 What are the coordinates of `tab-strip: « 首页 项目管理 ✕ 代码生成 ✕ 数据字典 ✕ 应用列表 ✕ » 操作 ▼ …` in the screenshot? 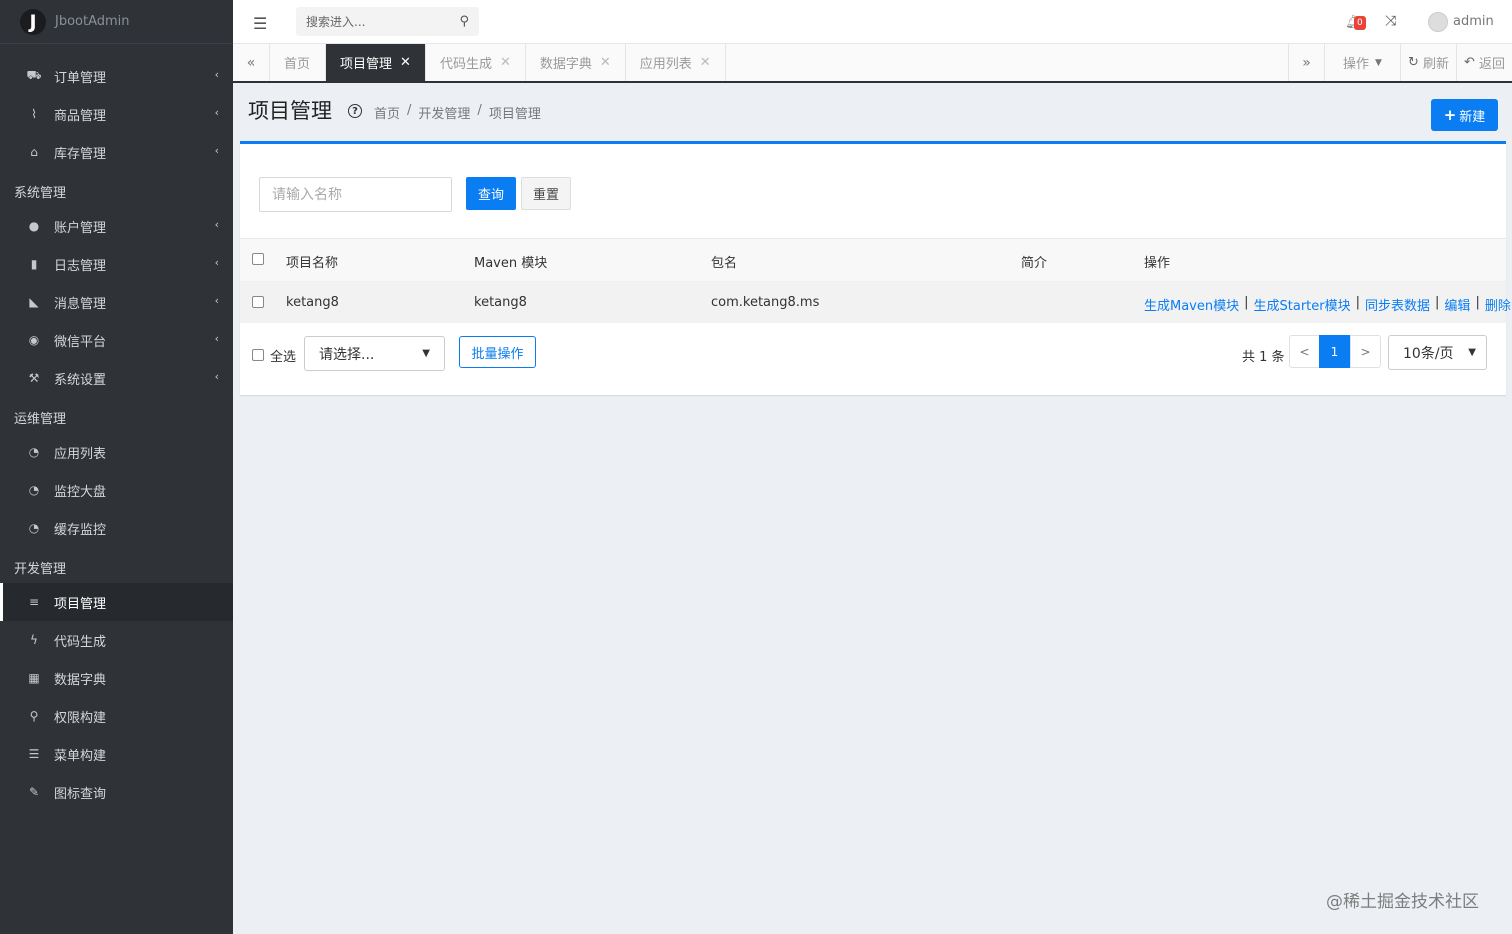 It's located at (872, 63).